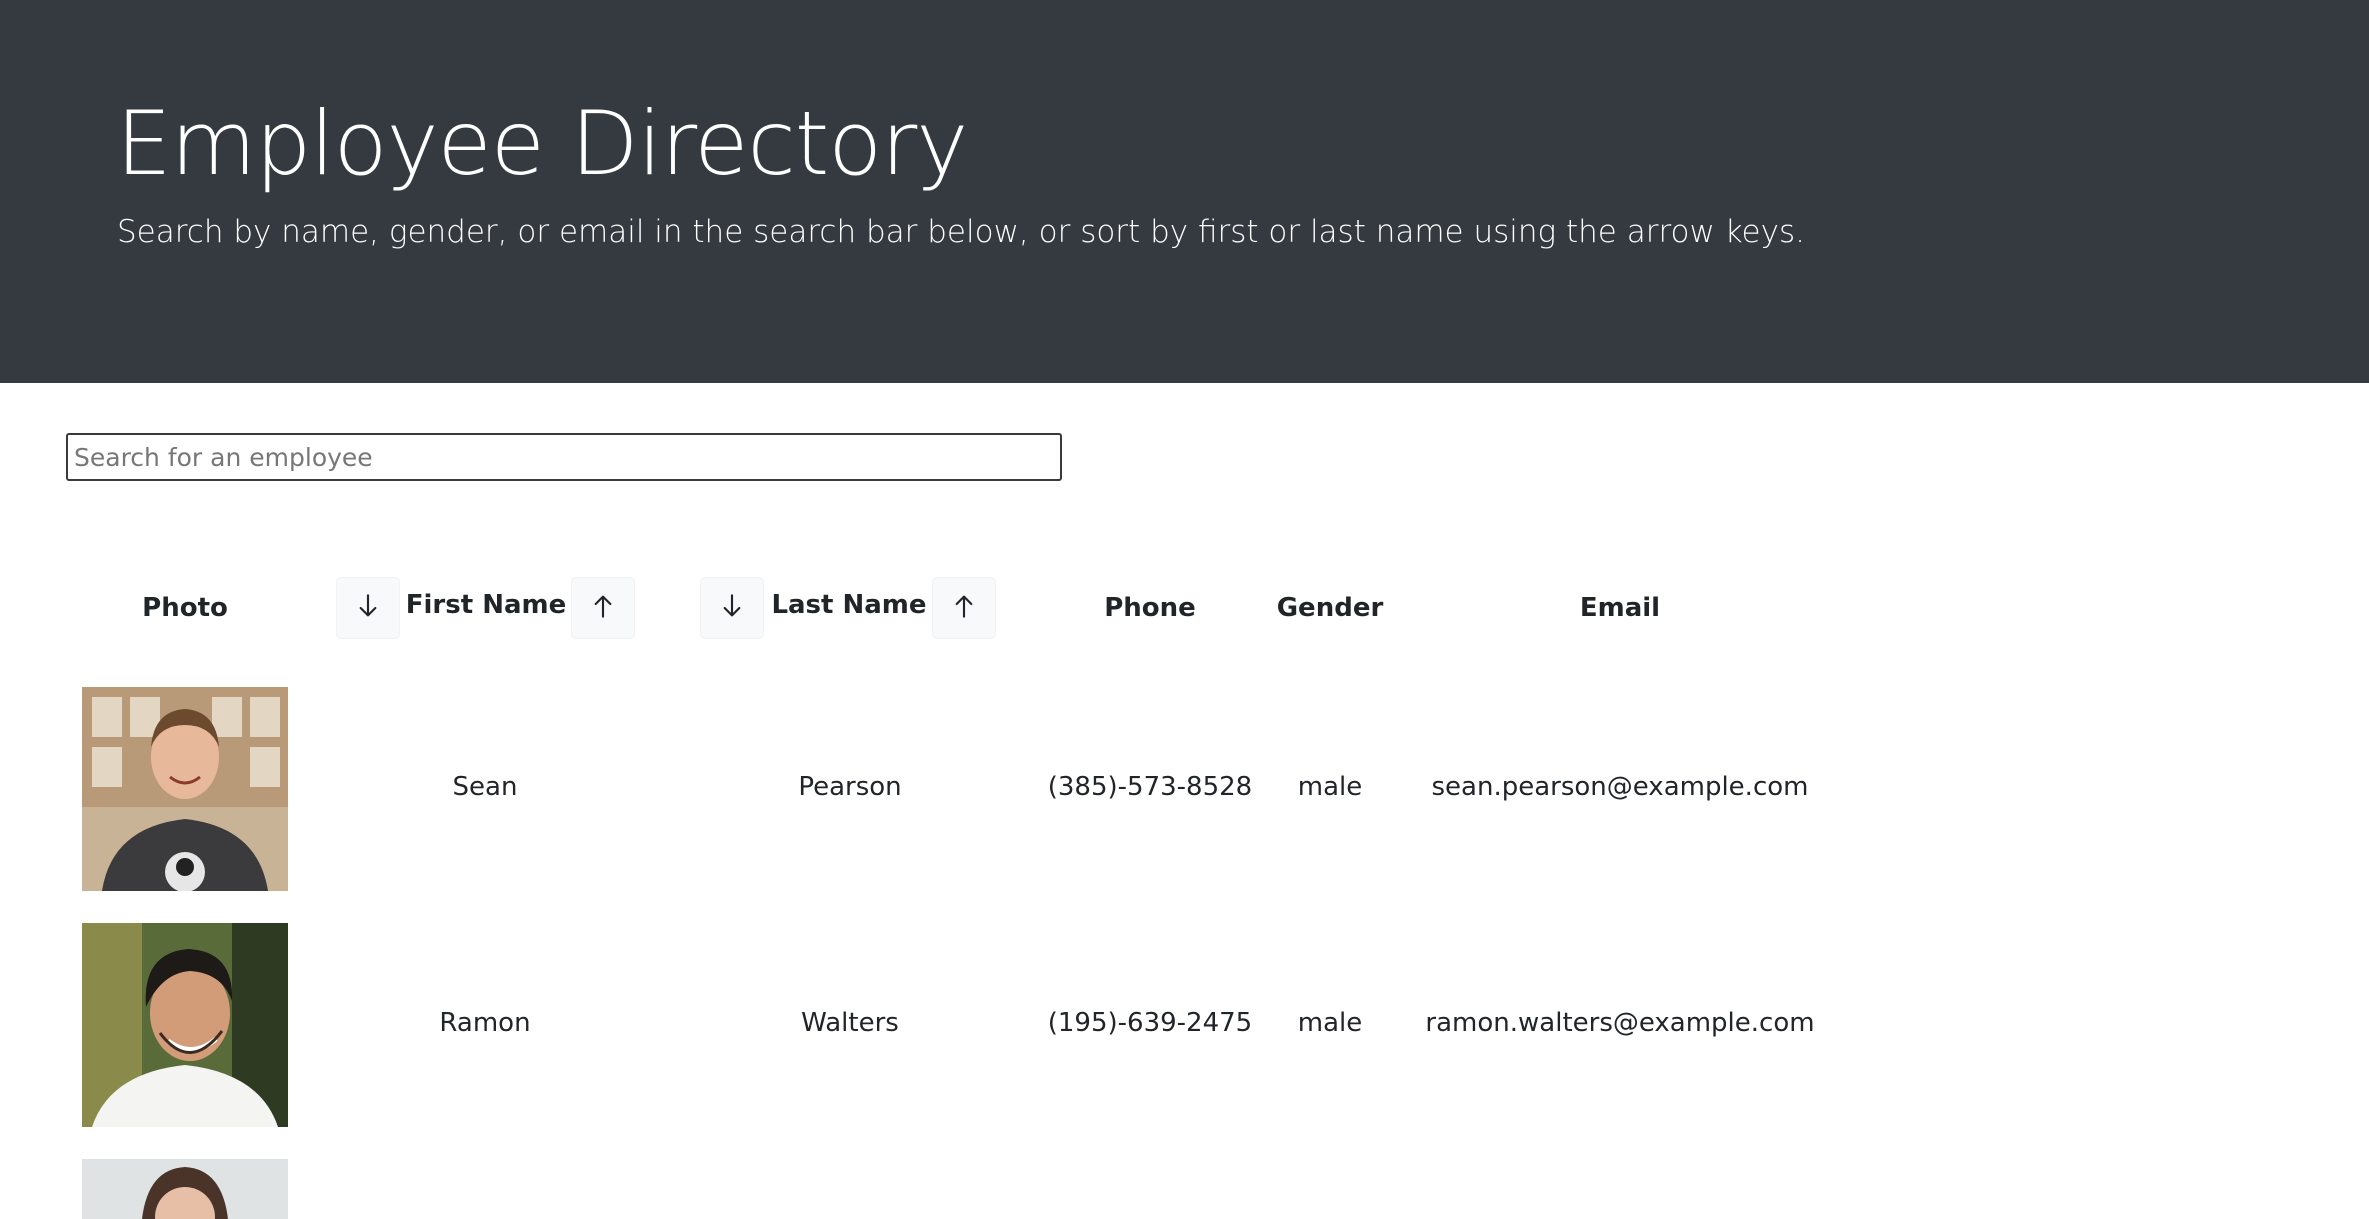  I want to click on header-gender: Gender, so click(1330, 608).